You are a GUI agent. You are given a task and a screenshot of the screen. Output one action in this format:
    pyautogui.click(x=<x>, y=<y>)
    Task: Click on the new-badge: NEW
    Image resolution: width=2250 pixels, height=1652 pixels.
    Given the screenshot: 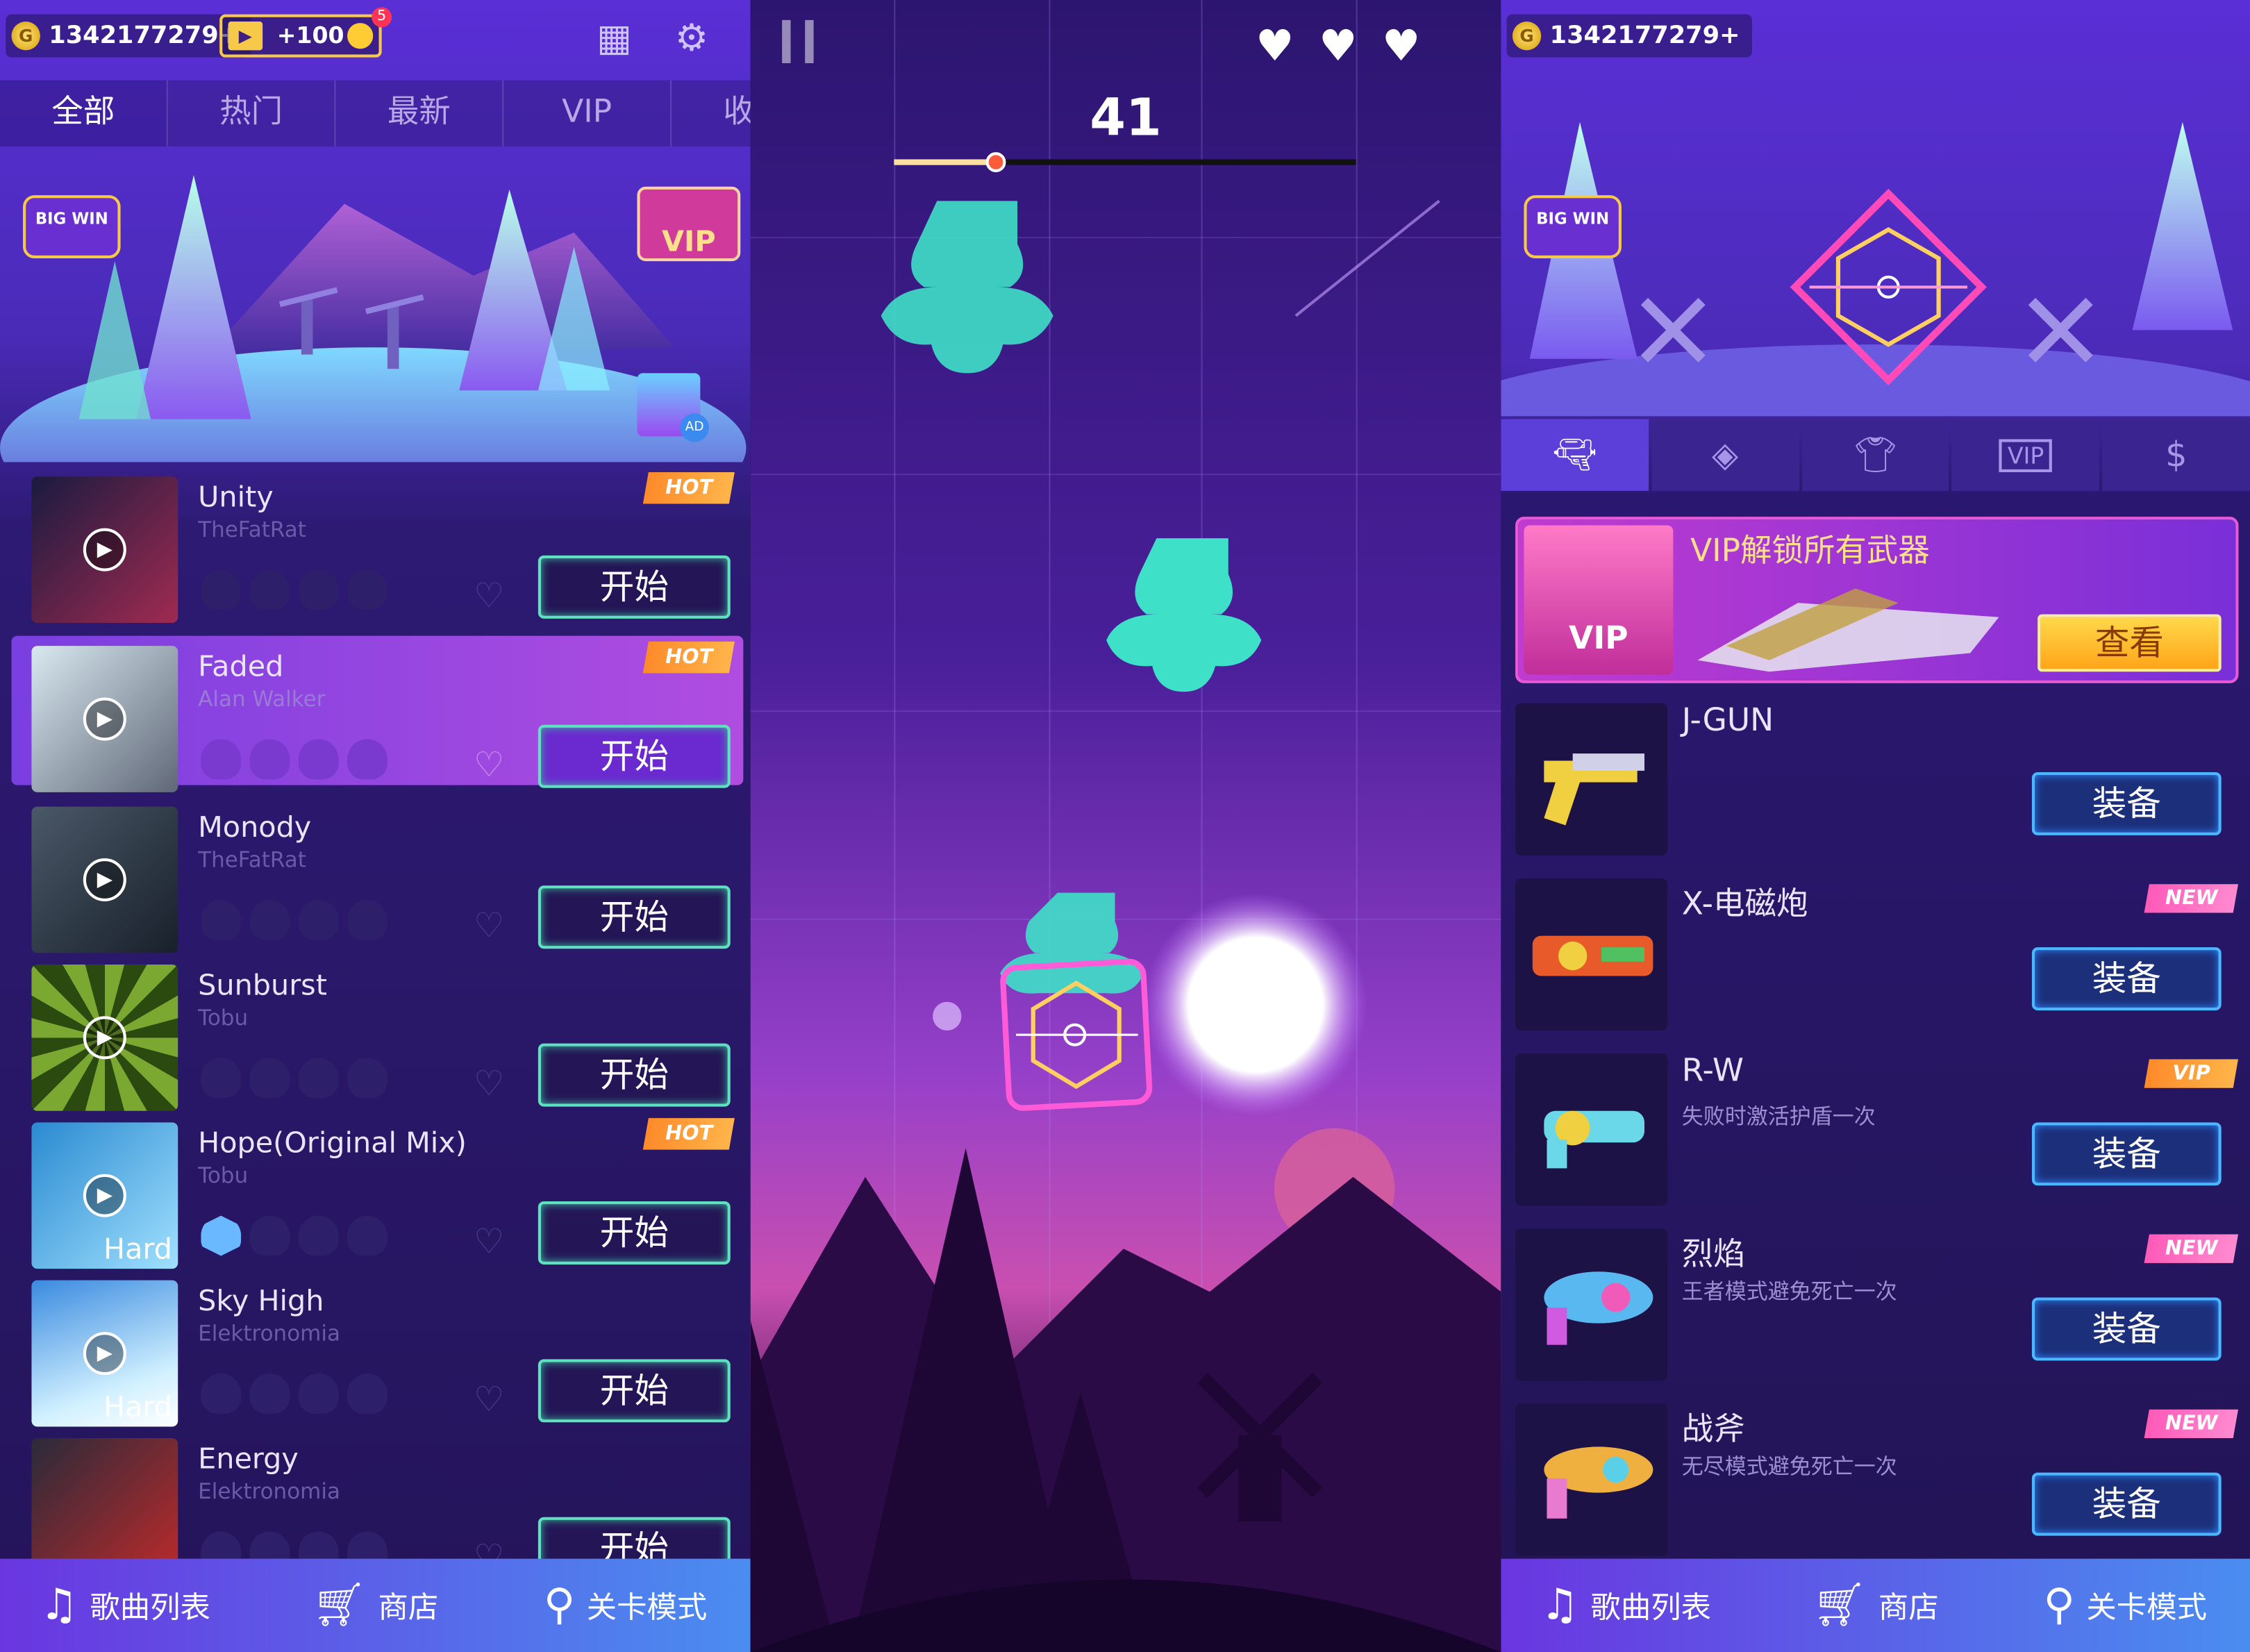 What is the action you would take?
    pyautogui.click(x=2191, y=899)
    